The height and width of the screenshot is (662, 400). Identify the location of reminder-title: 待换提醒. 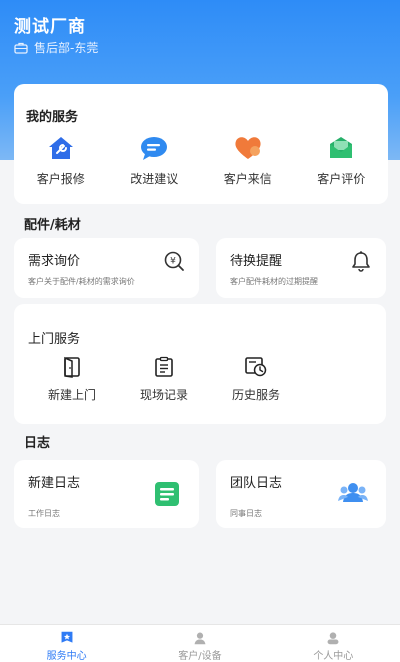
(256, 261).